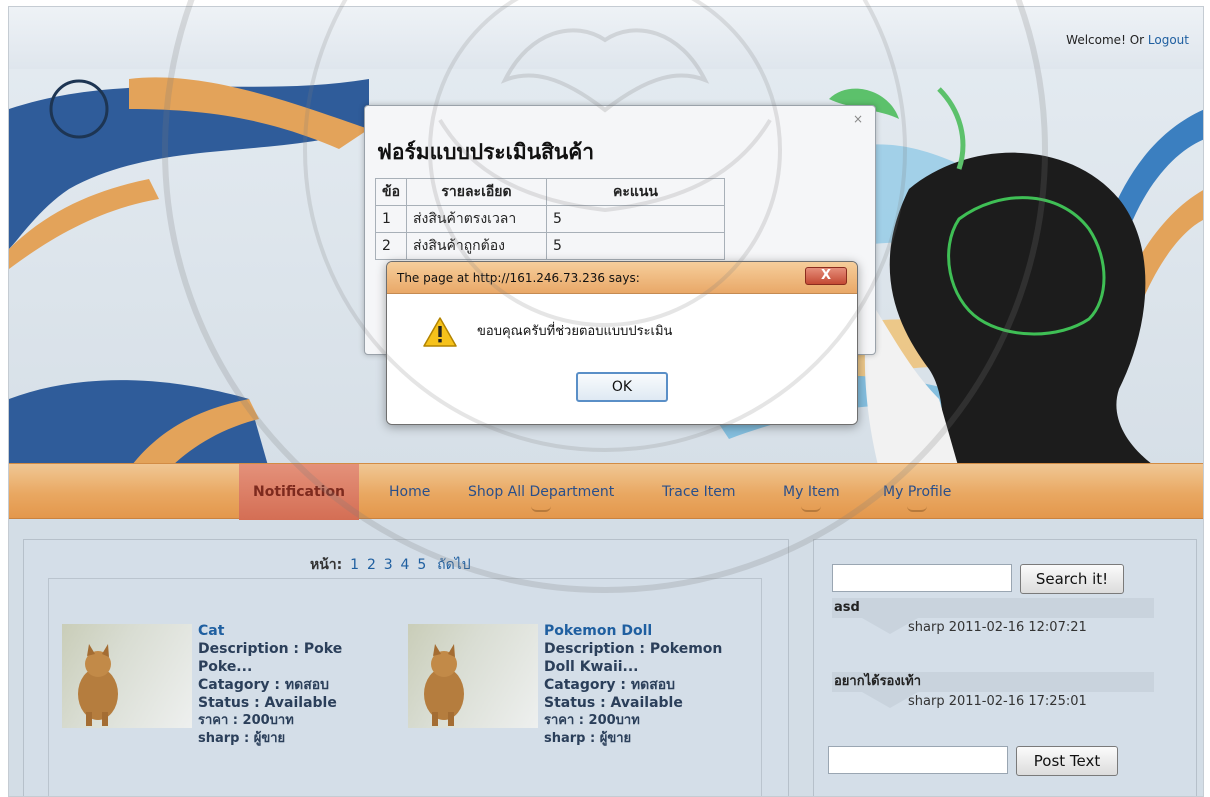 Image resolution: width=1210 pixels, height=797 pixels. I want to click on pagination: หน้า: 1 2 3 4 5 ถัดไป, so click(390, 565).